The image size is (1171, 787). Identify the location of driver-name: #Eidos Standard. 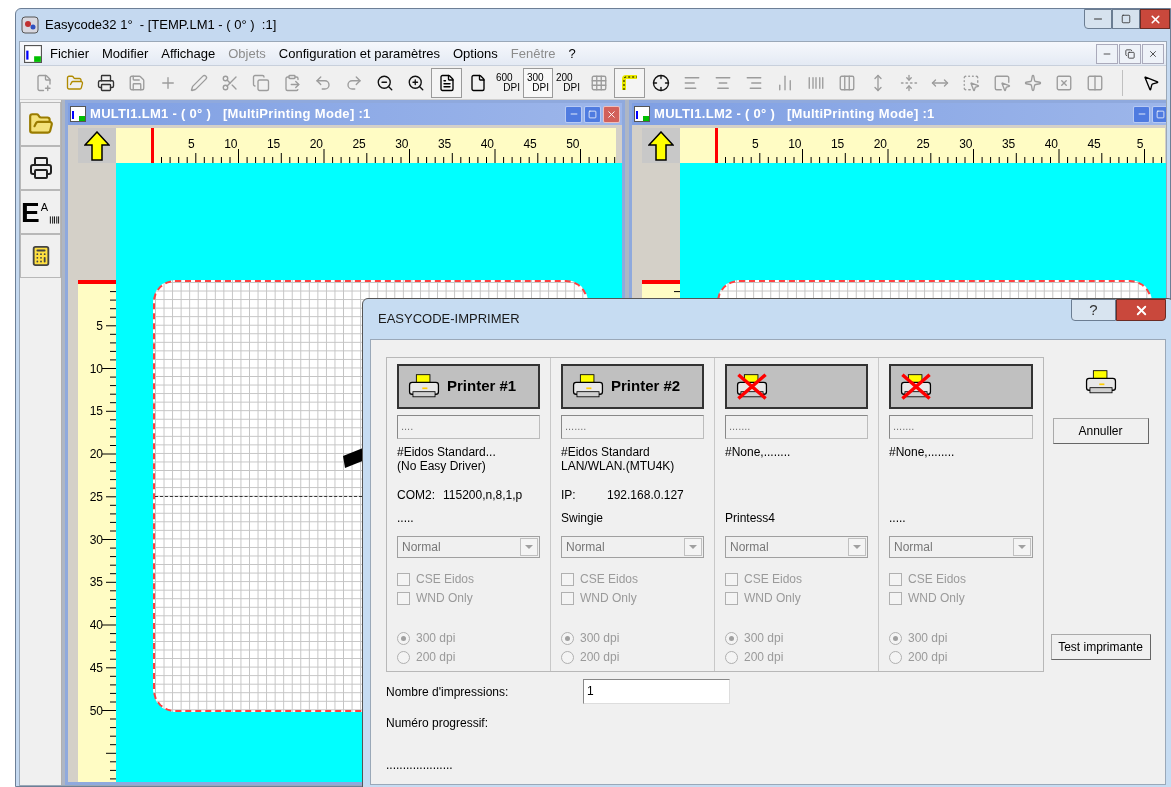
(606, 451).